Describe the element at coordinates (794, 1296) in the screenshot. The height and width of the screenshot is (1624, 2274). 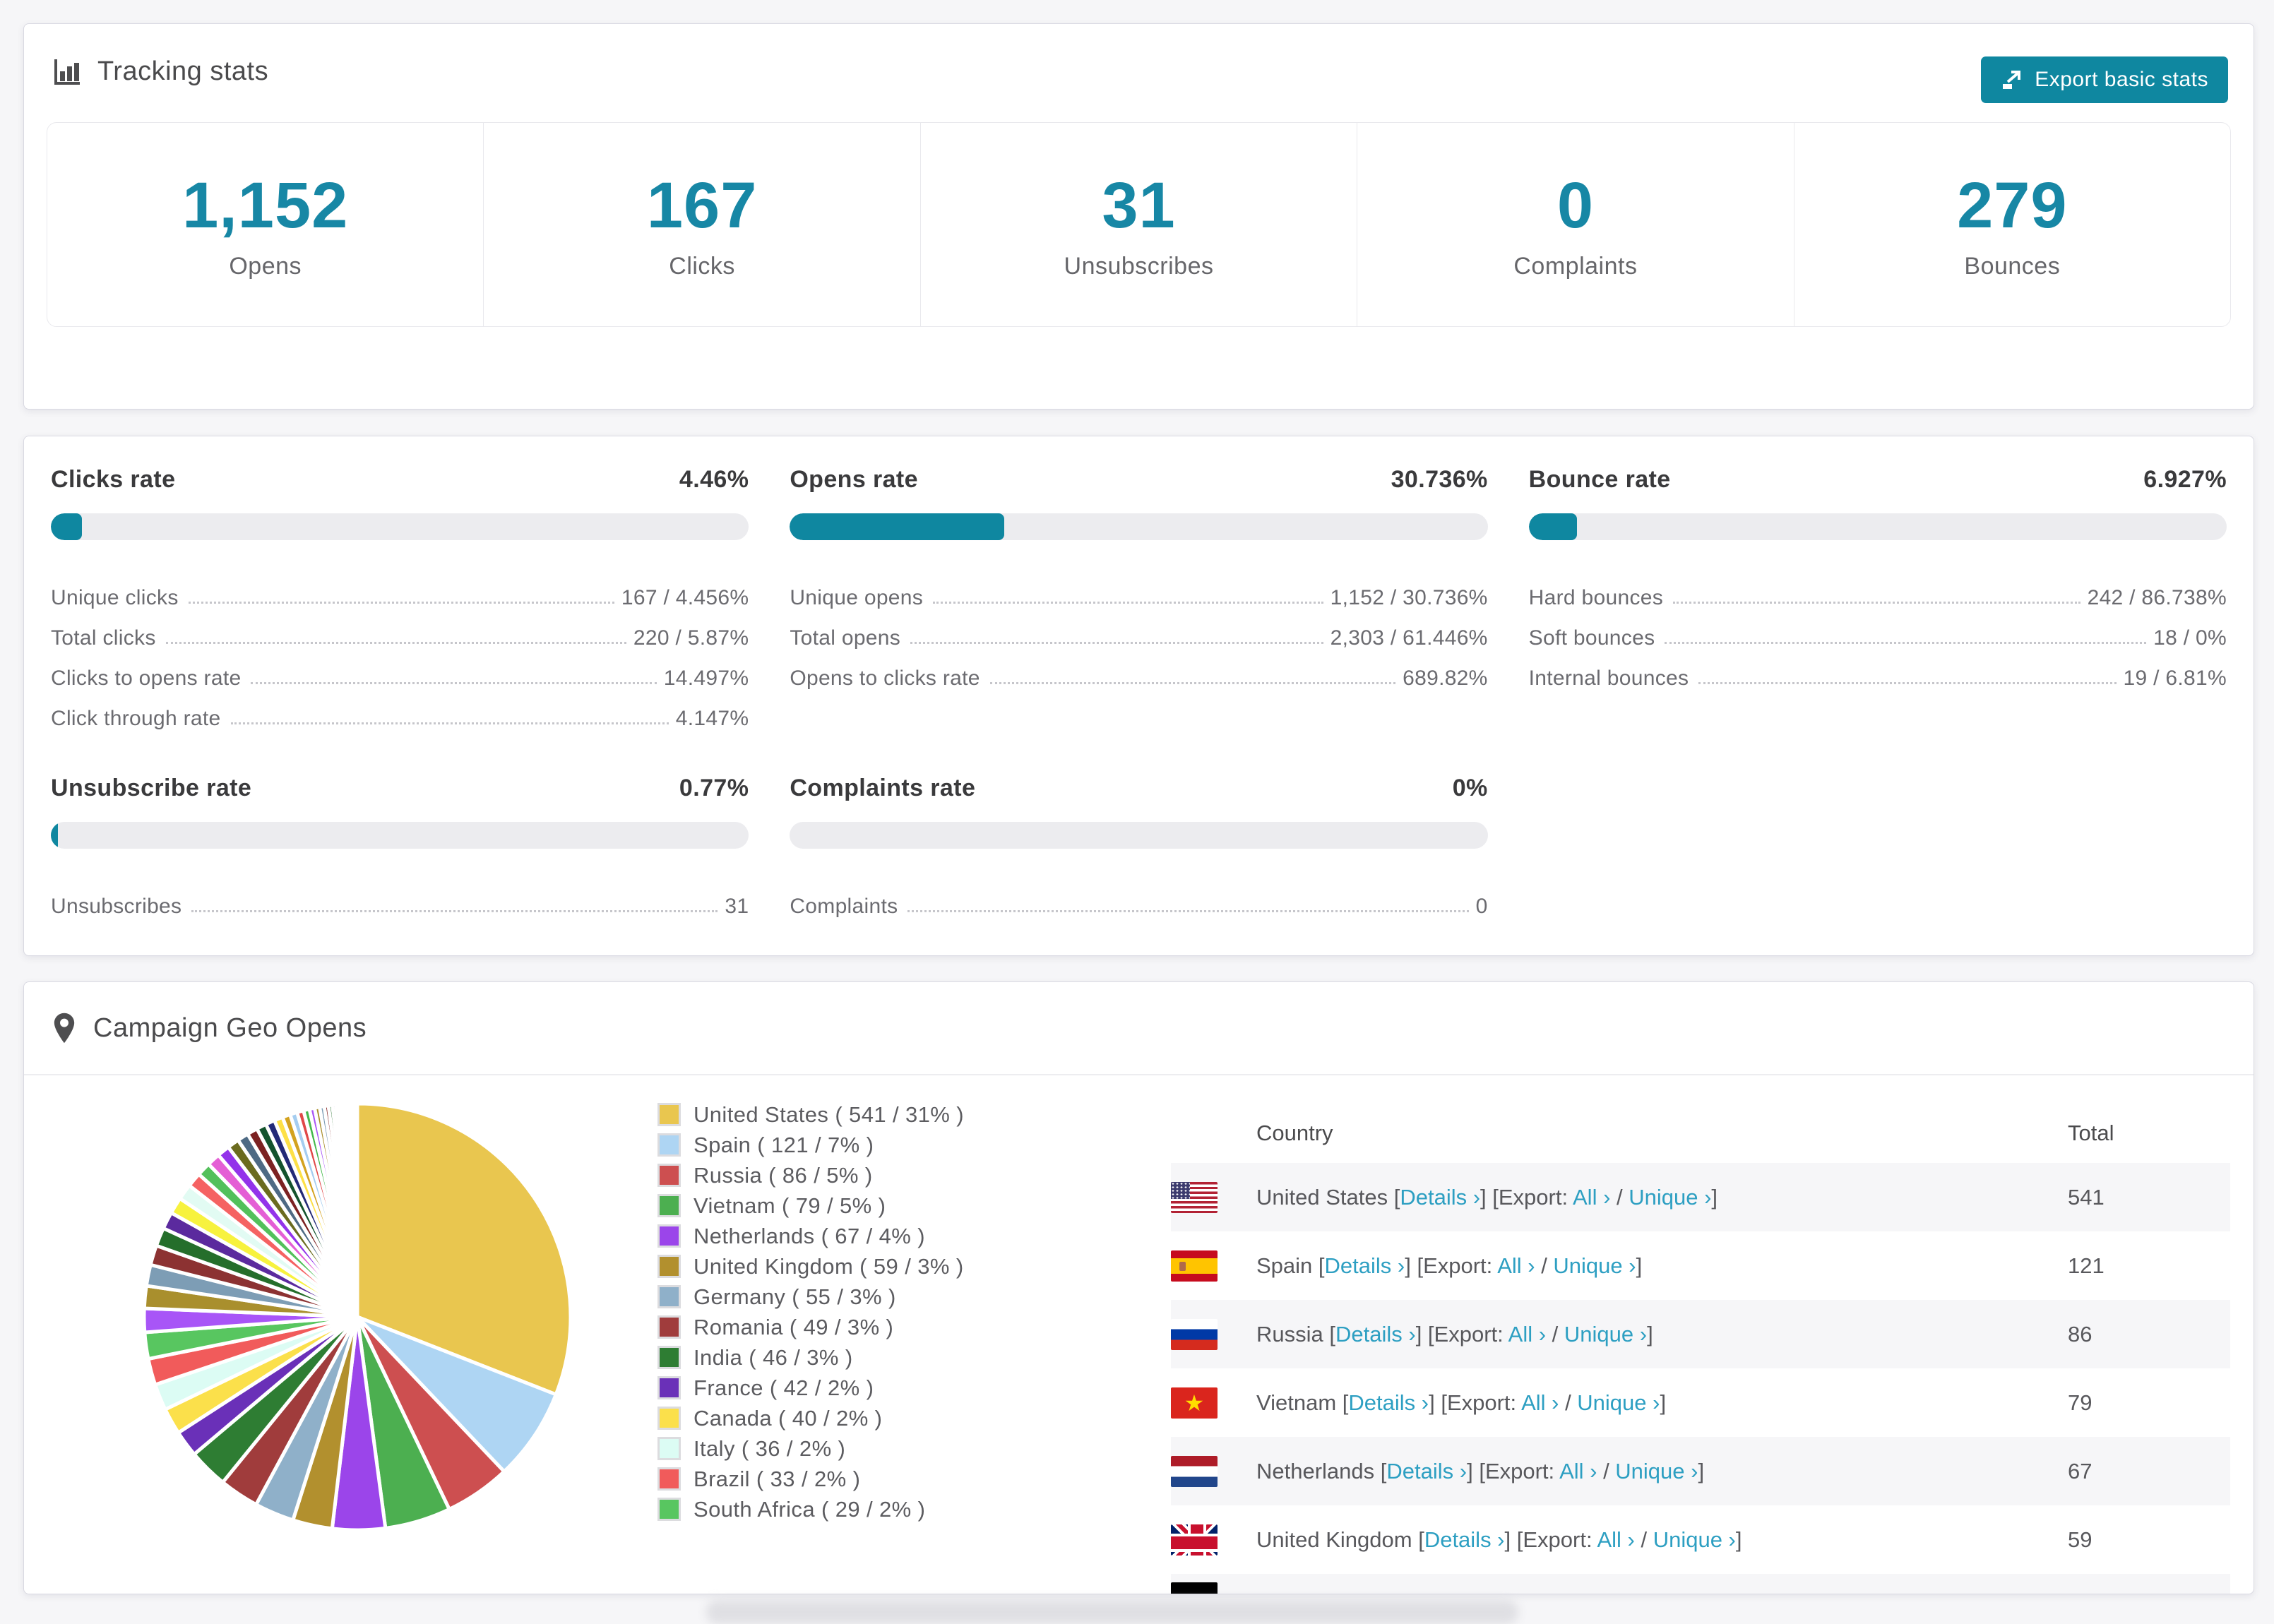
I see `legend-label: Germany ( 55 / 3% )` at that location.